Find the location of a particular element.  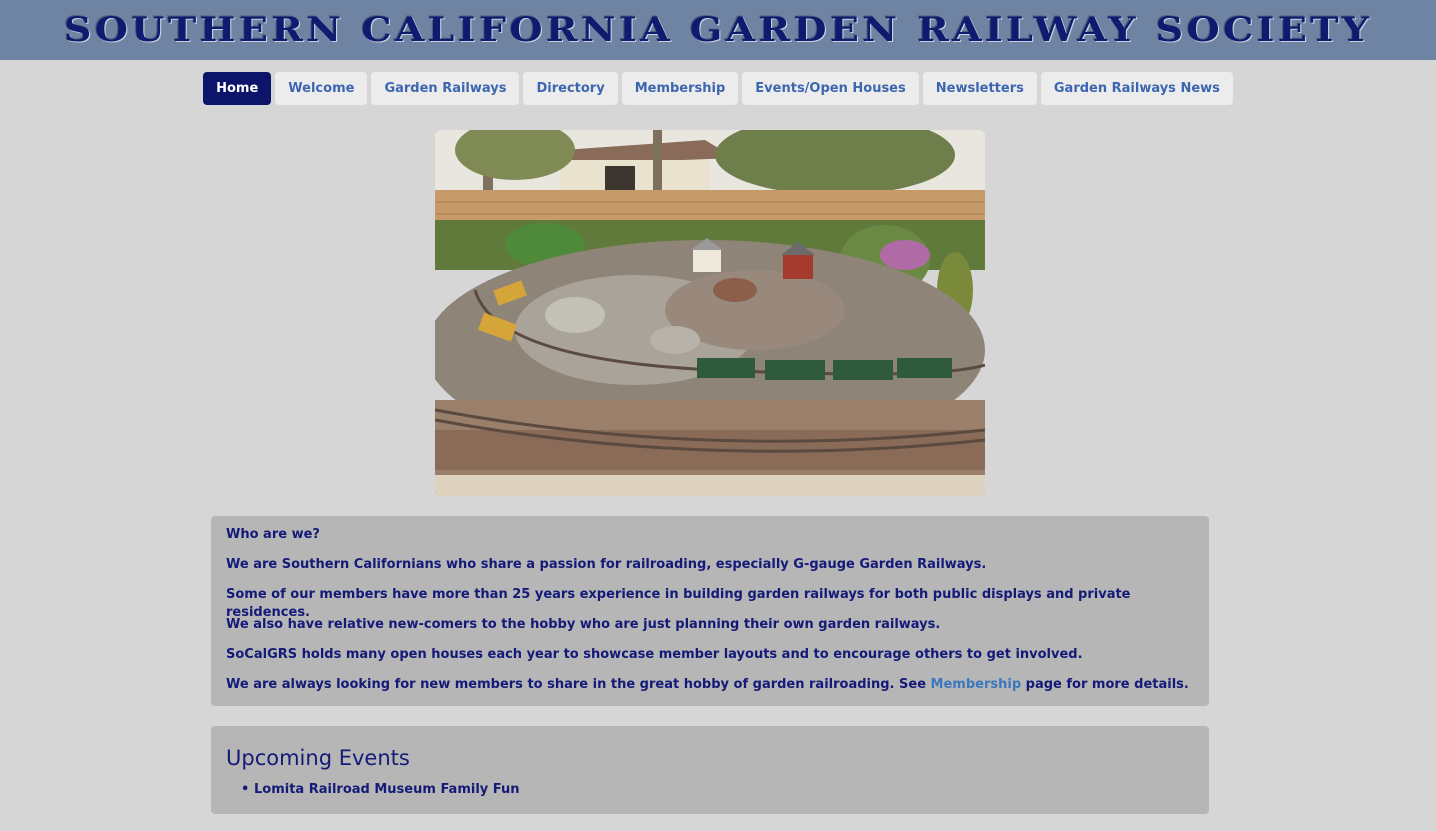

nav-events-open-houses: Events/Open Houses is located at coordinates (830, 88).